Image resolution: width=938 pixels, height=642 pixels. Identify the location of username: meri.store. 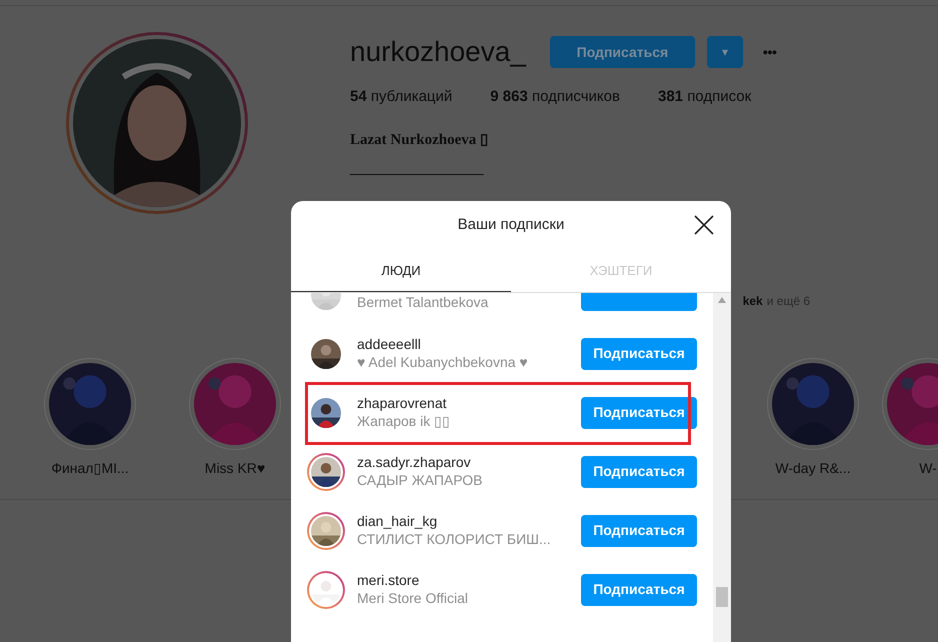
(463, 581).